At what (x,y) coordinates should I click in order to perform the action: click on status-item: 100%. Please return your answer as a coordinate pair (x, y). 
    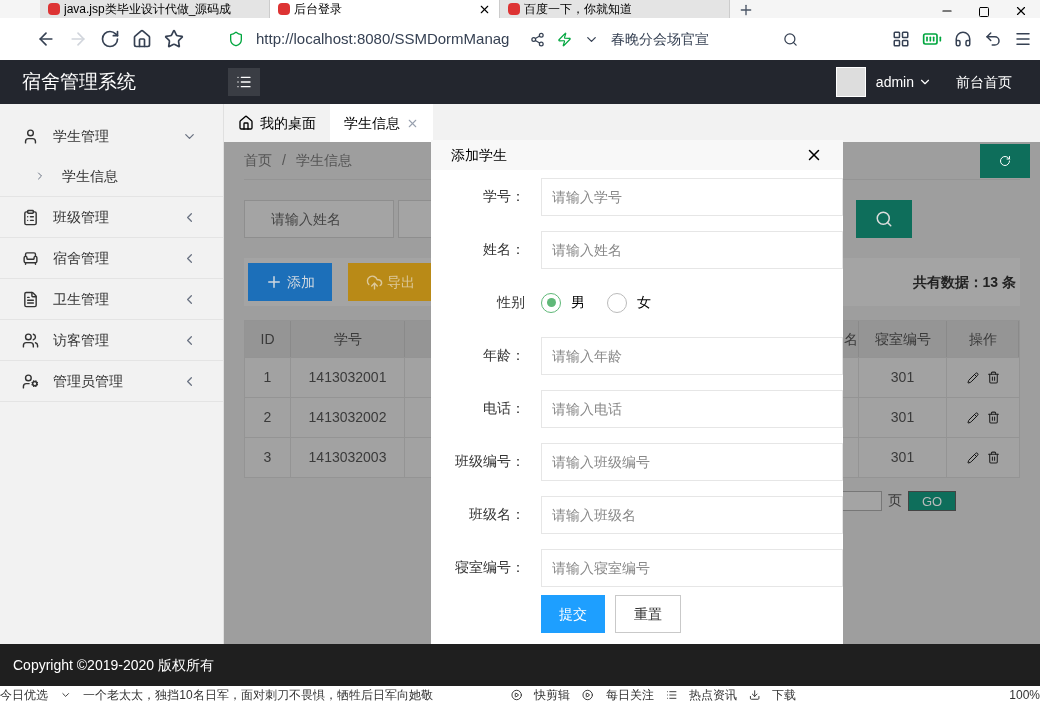
    Looking at the image, I should click on (1024, 695).